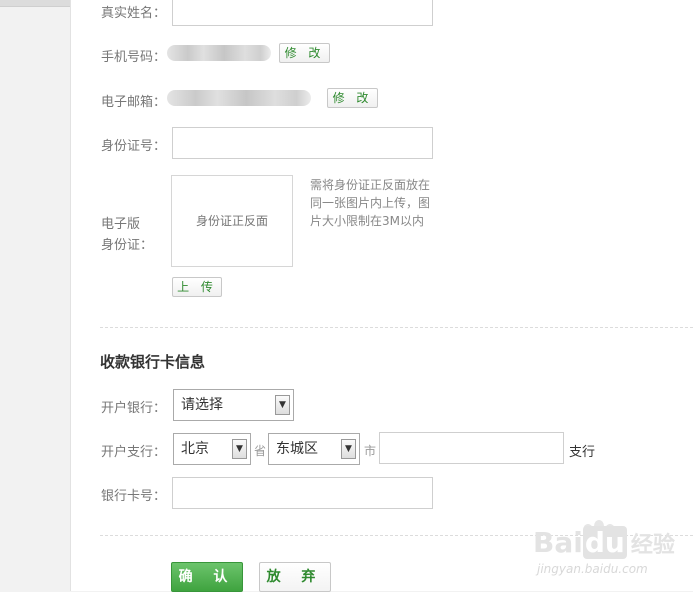 This screenshot has height=592, width=693. I want to click on eid-label-line1: 电子版, so click(121, 224).